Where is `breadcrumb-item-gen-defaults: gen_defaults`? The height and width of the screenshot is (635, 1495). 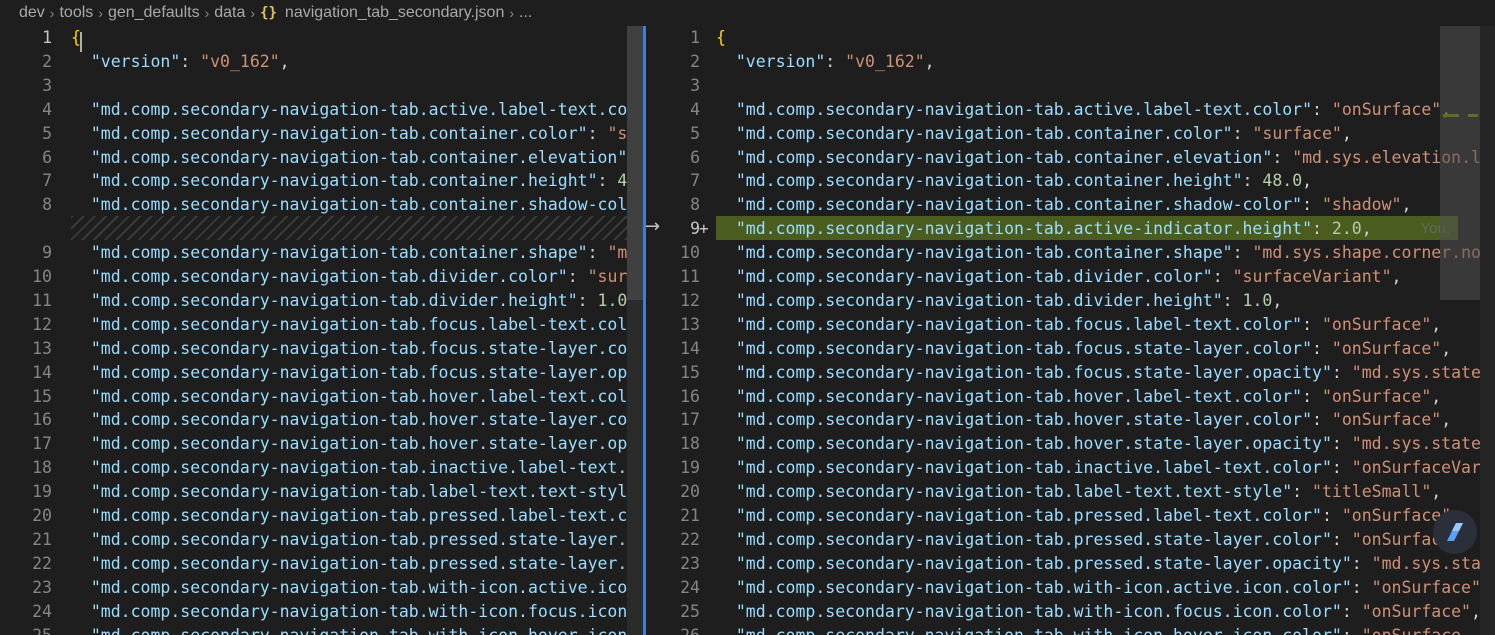
breadcrumb-item-gen-defaults: gen_defaults is located at coordinates (154, 13).